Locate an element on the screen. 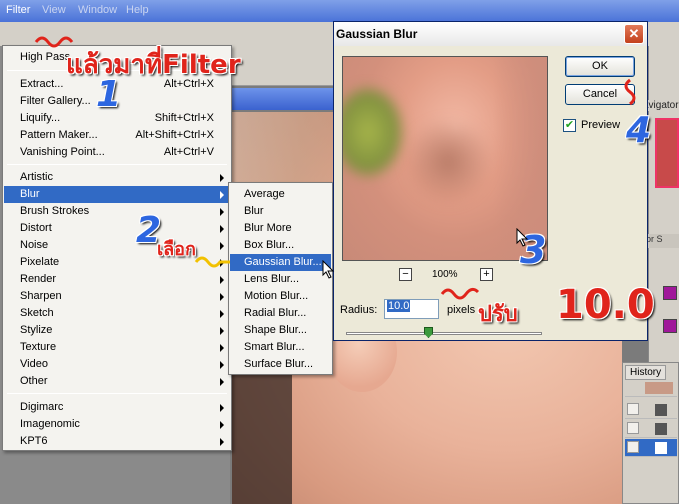  menu-item-label: Video is located at coordinates (34, 364).